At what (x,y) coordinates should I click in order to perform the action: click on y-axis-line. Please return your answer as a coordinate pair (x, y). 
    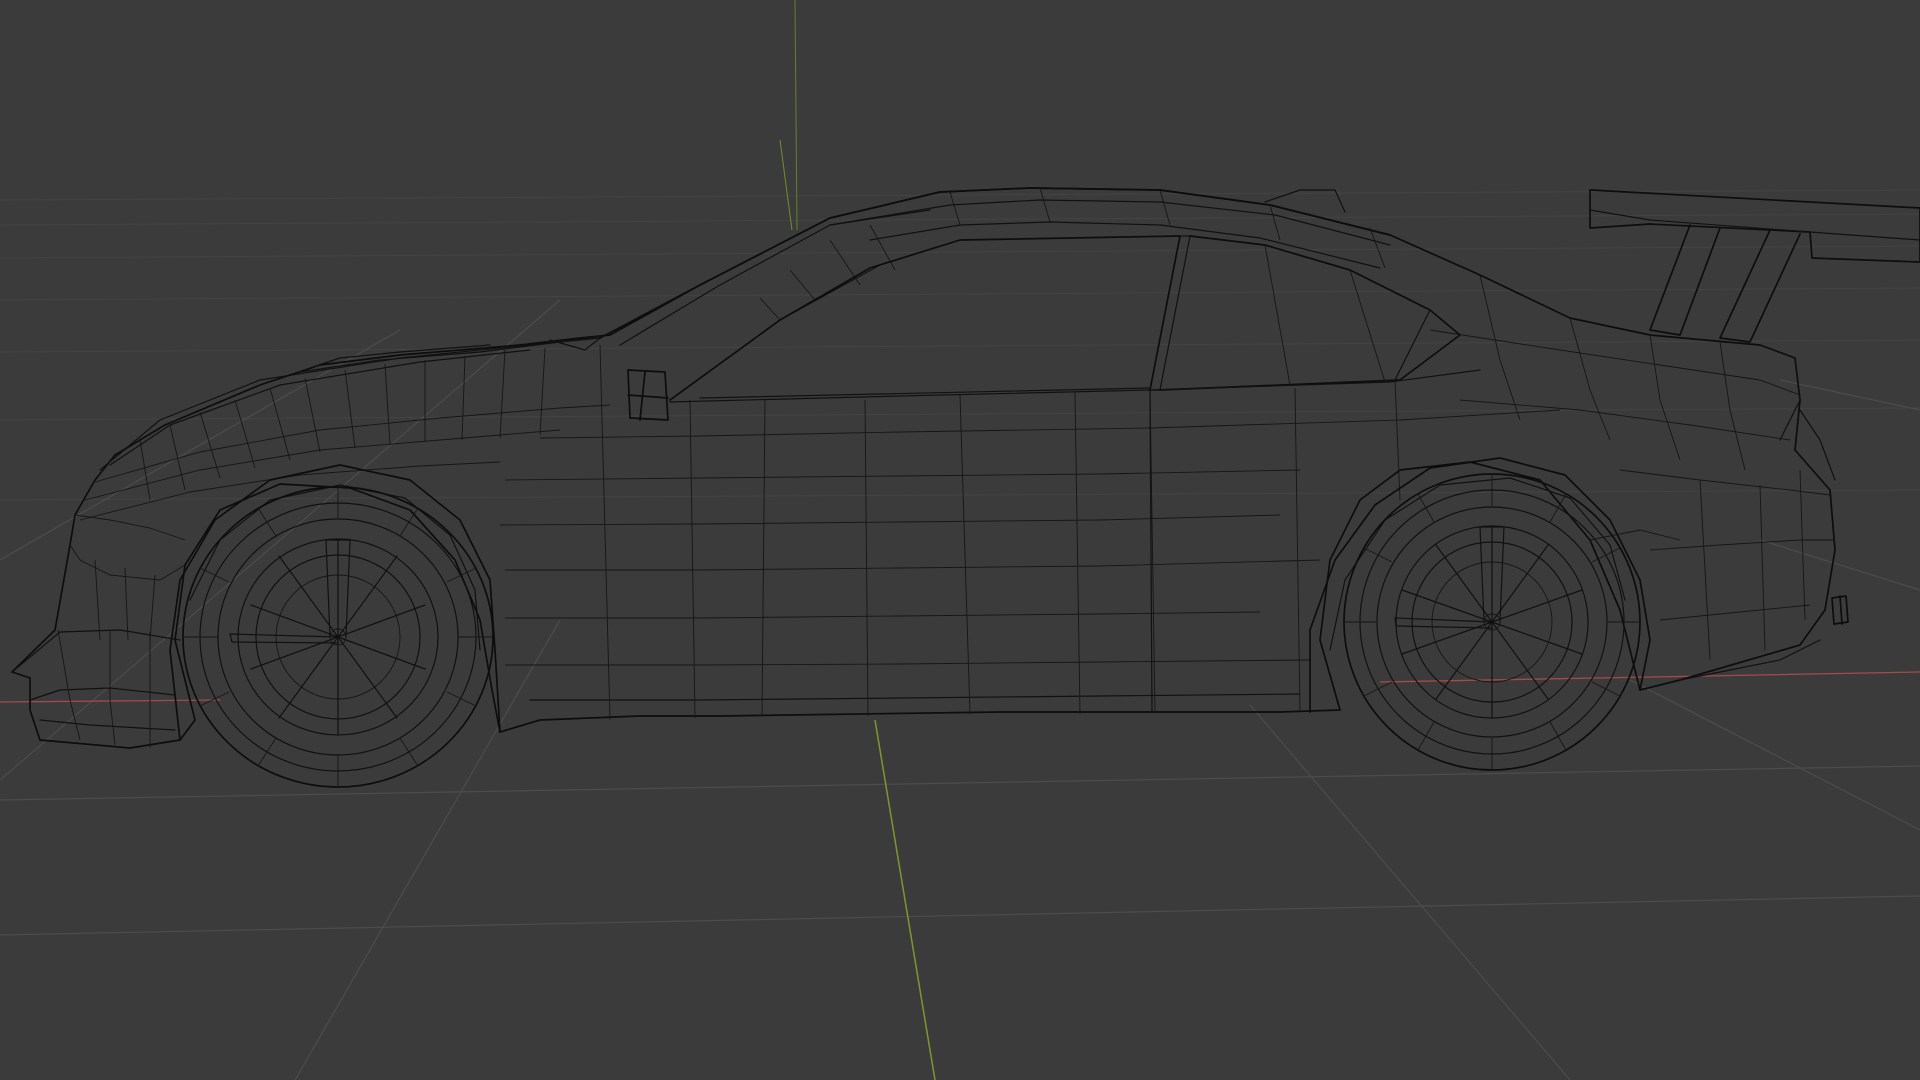
    Looking at the image, I should click on (905, 899).